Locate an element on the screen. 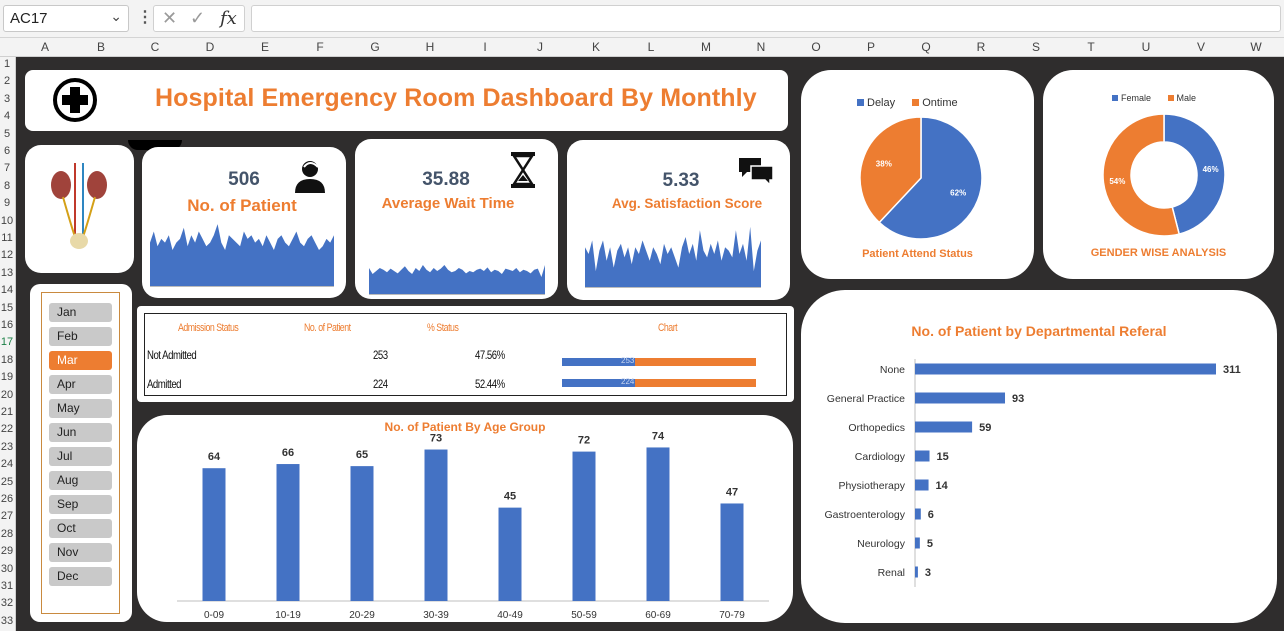 Image resolution: width=1284 pixels, height=631 pixels. month-button-oct: Oct is located at coordinates (80, 528).